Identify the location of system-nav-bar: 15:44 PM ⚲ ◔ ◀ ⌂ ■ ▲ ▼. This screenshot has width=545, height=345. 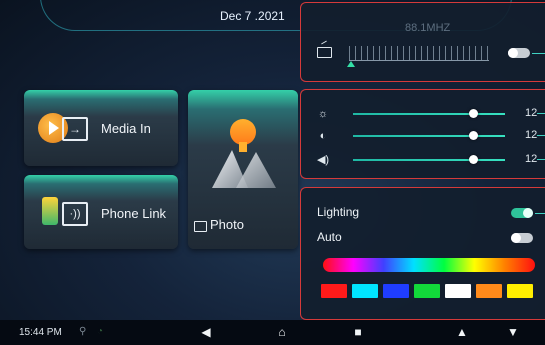
(272, 332).